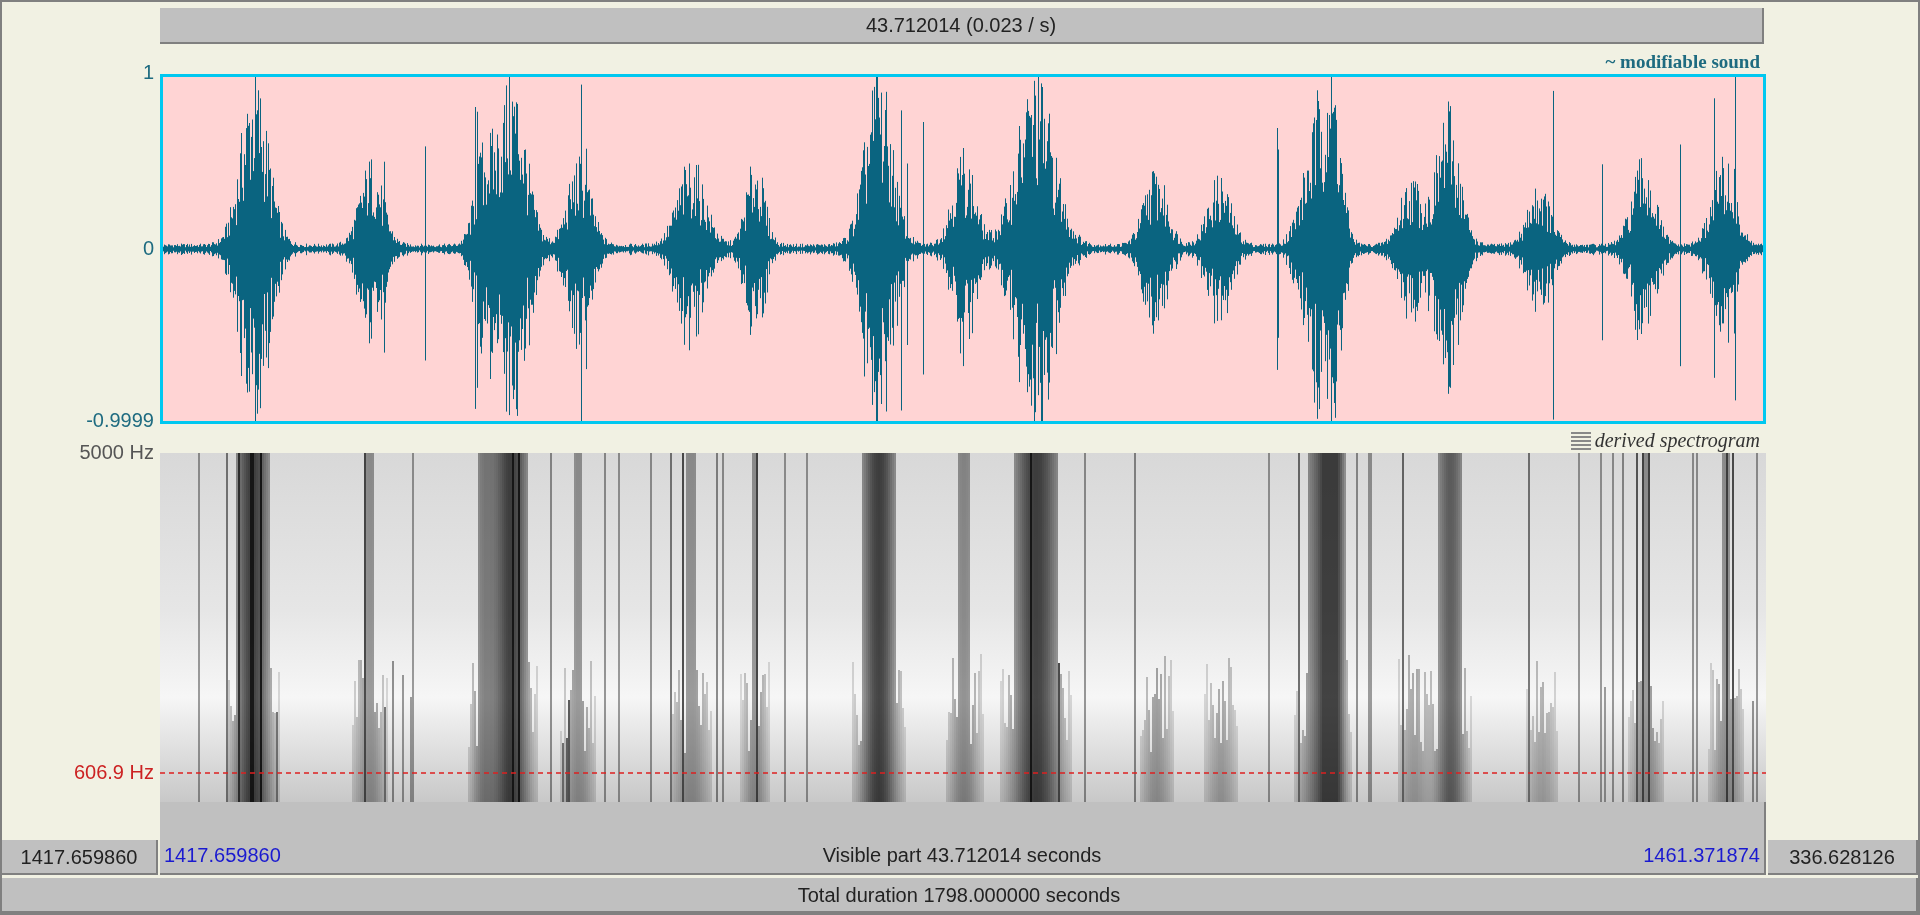 The width and height of the screenshot is (1920, 915). Describe the element at coordinates (962, 855) in the screenshot. I see `visible-part-text: Visible part 43.712014 seconds` at that location.